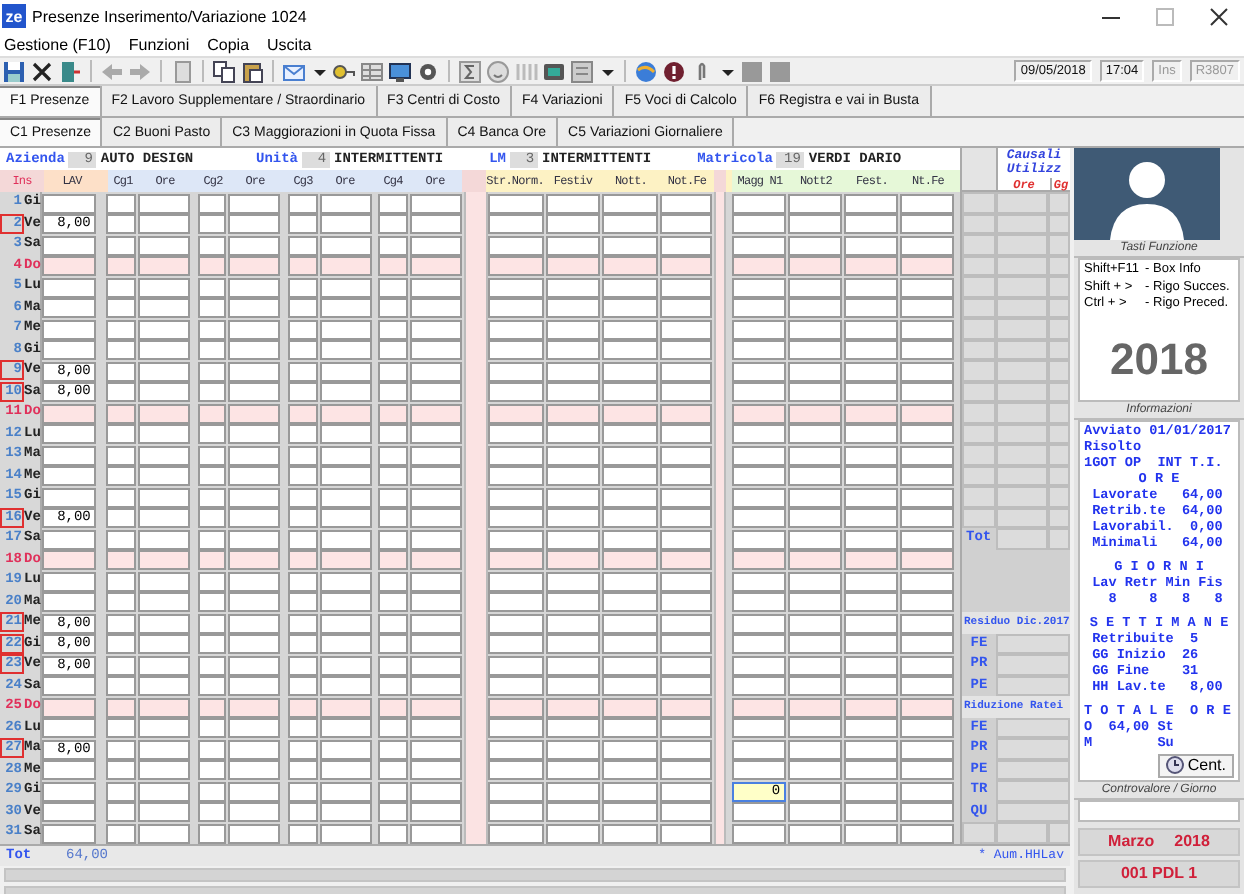 This screenshot has width=1244, height=894. What do you see at coordinates (780, 71) in the screenshot?
I see `square-icon` at bounding box center [780, 71].